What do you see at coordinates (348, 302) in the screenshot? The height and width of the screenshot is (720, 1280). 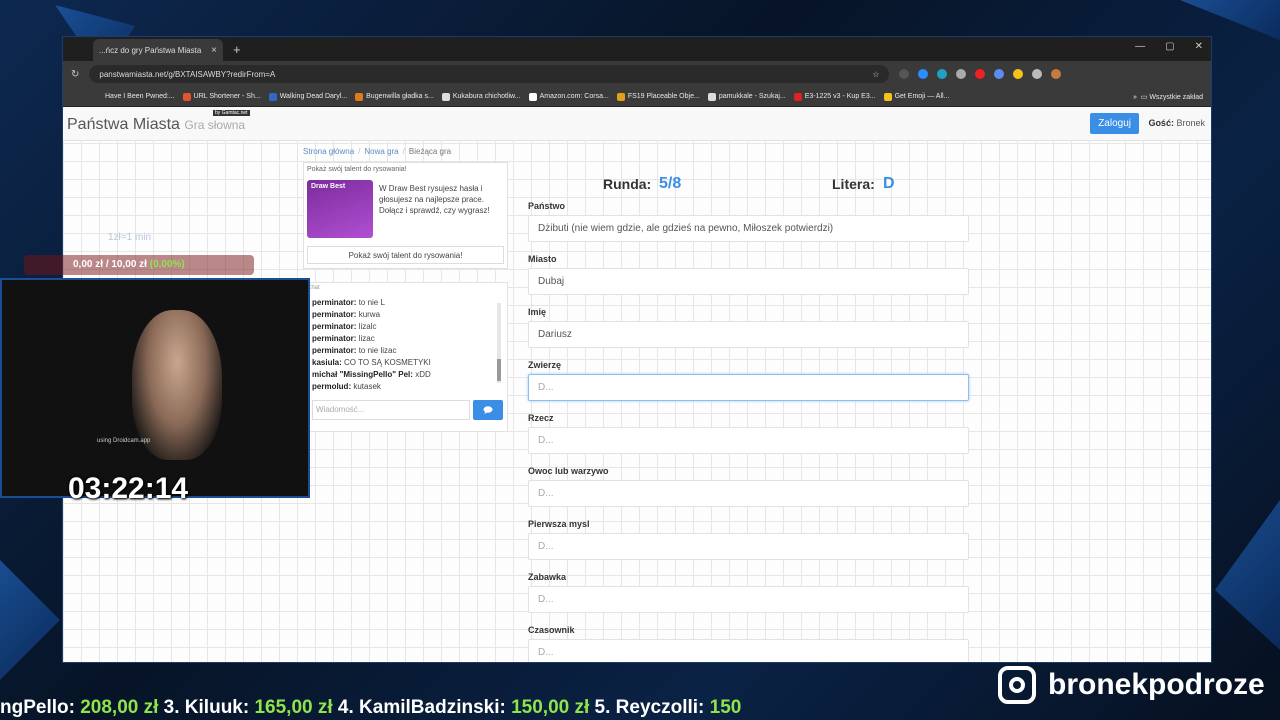 I see `chat-message: perminator: to nie L` at bounding box center [348, 302].